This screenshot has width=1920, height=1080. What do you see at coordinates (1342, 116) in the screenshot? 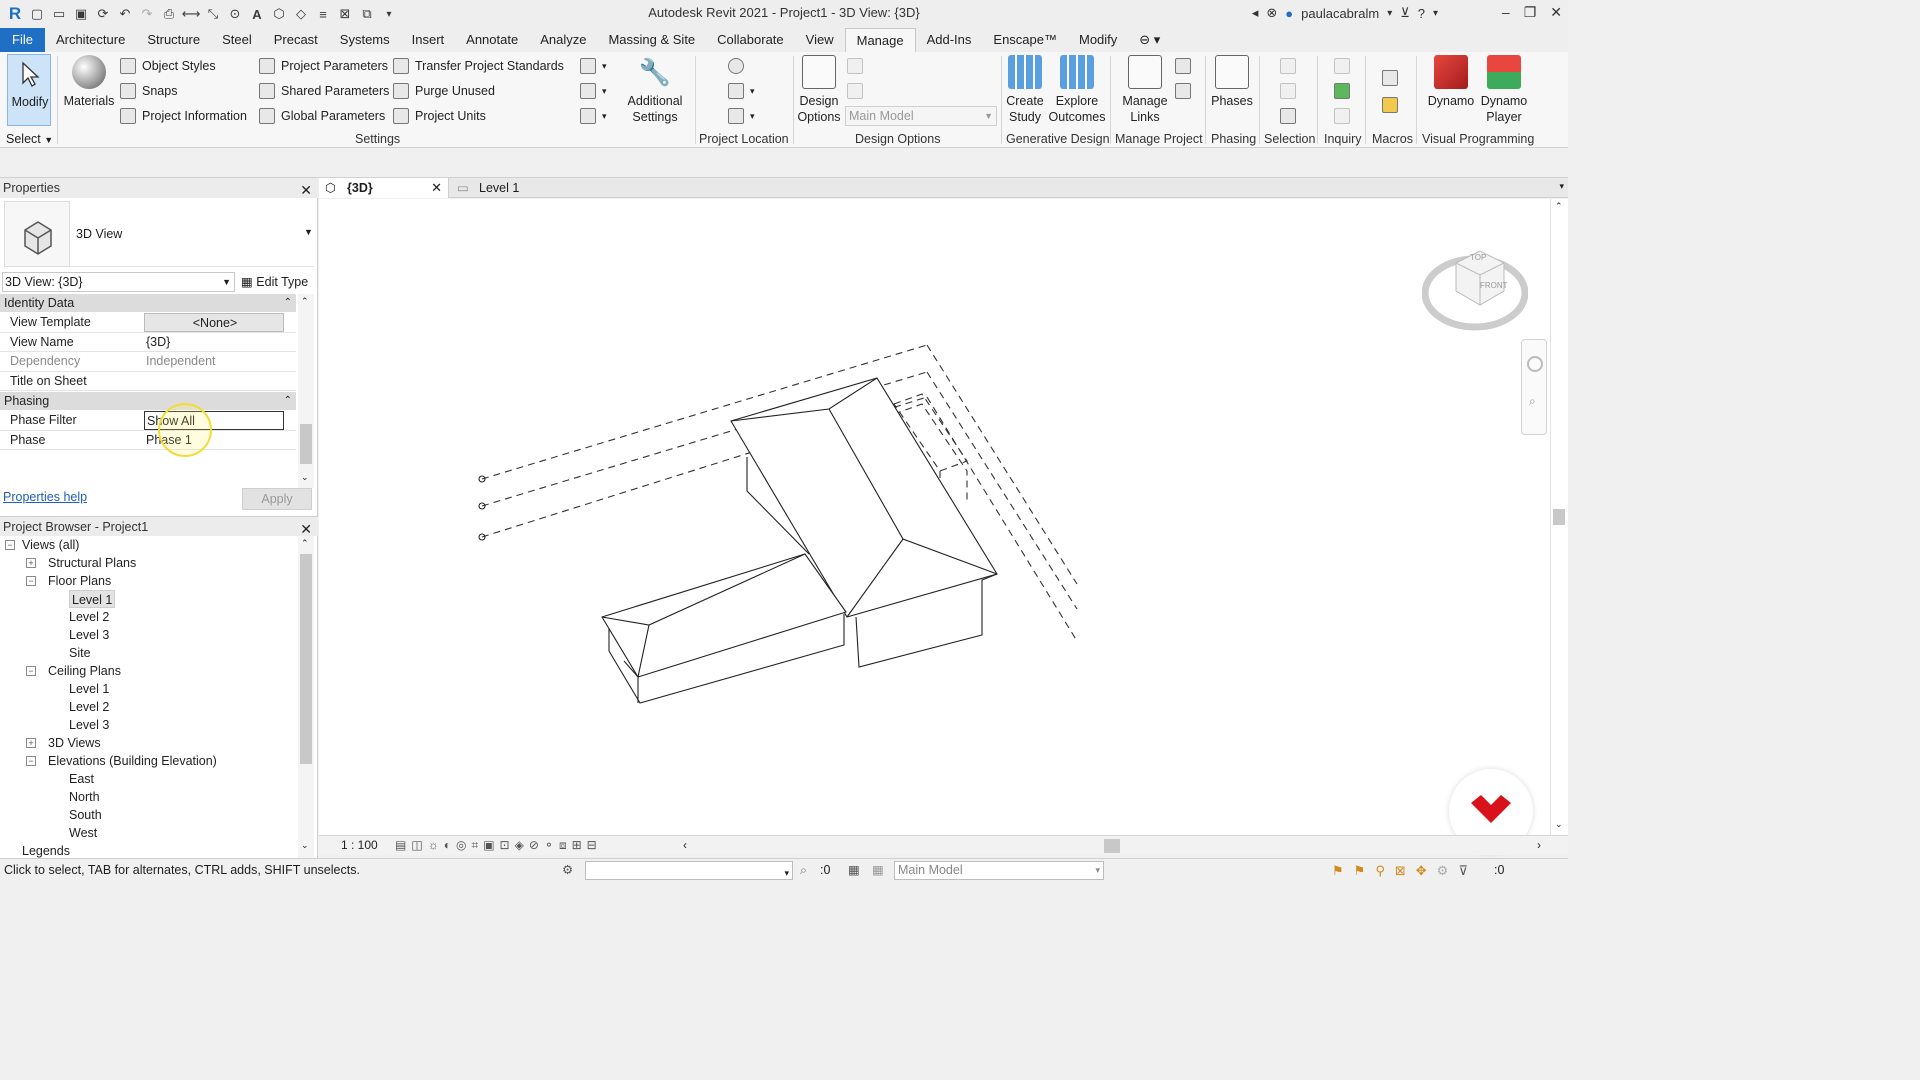
I see `warnings-button` at bounding box center [1342, 116].